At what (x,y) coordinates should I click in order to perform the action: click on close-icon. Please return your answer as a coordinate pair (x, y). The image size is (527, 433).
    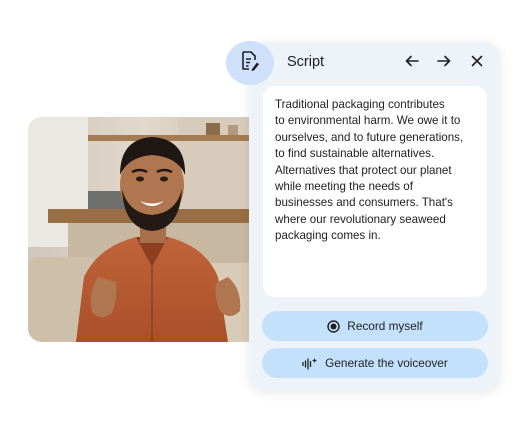
    Looking at the image, I should click on (477, 63).